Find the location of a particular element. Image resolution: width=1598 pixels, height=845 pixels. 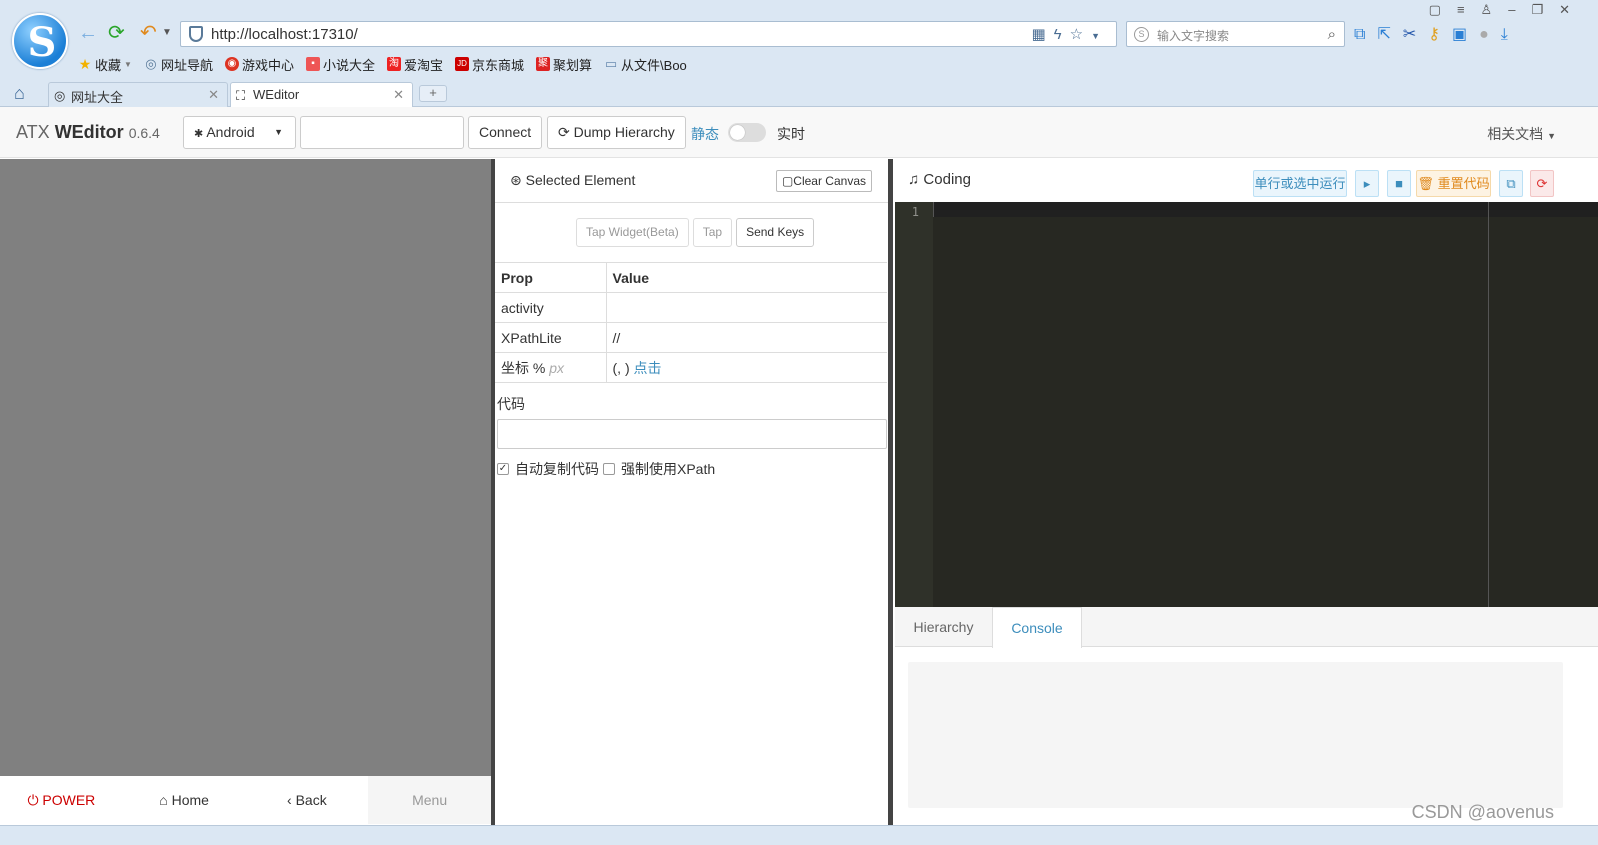

code-input is located at coordinates (692, 434).